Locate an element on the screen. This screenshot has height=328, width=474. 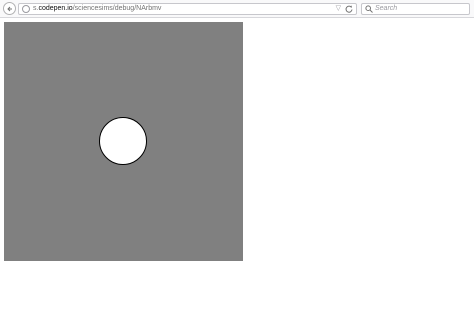
reload-icon is located at coordinates (349, 9).